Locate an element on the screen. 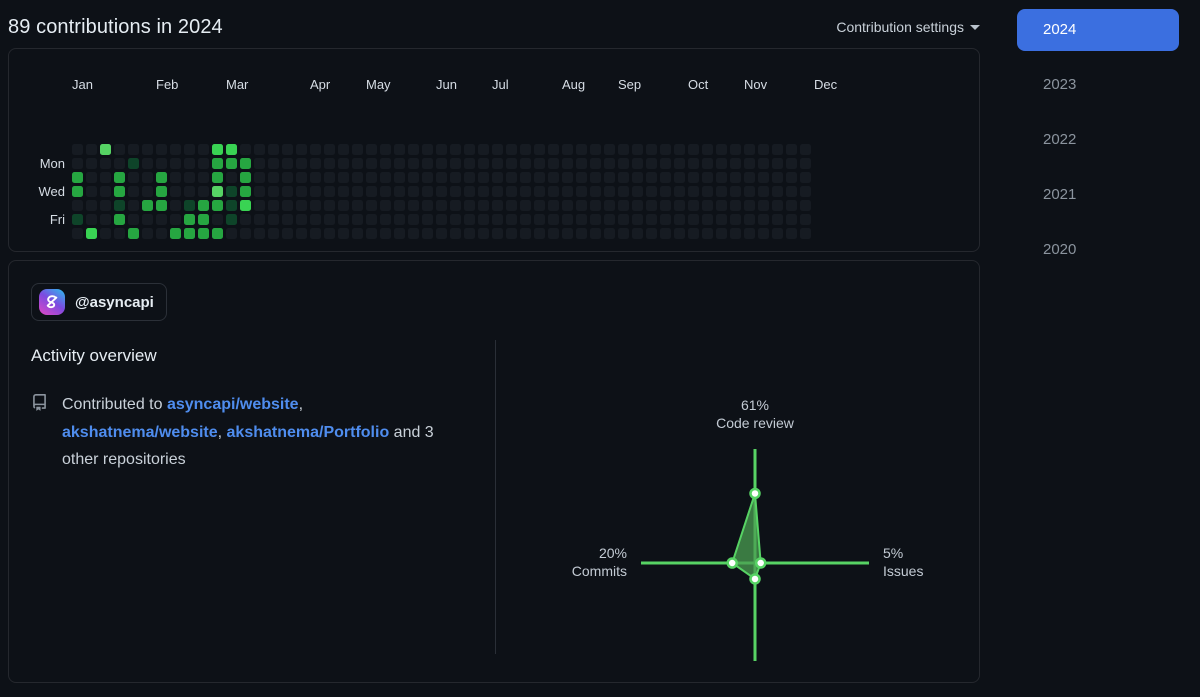  repo-link-1: akshatnema/website is located at coordinates (140, 432).